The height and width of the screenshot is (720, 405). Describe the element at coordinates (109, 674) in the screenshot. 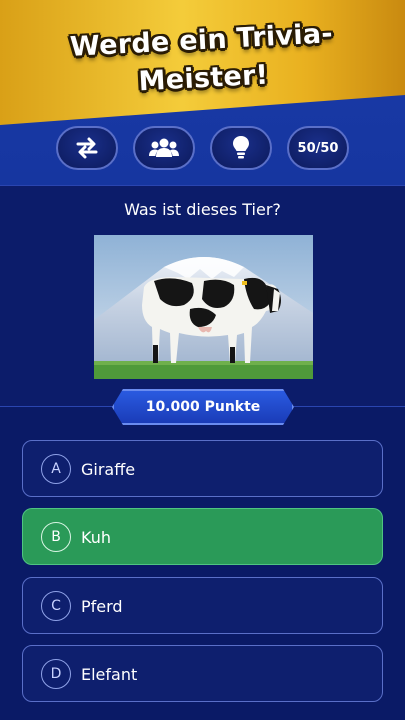

I see `answer-label-d: Elefant` at that location.